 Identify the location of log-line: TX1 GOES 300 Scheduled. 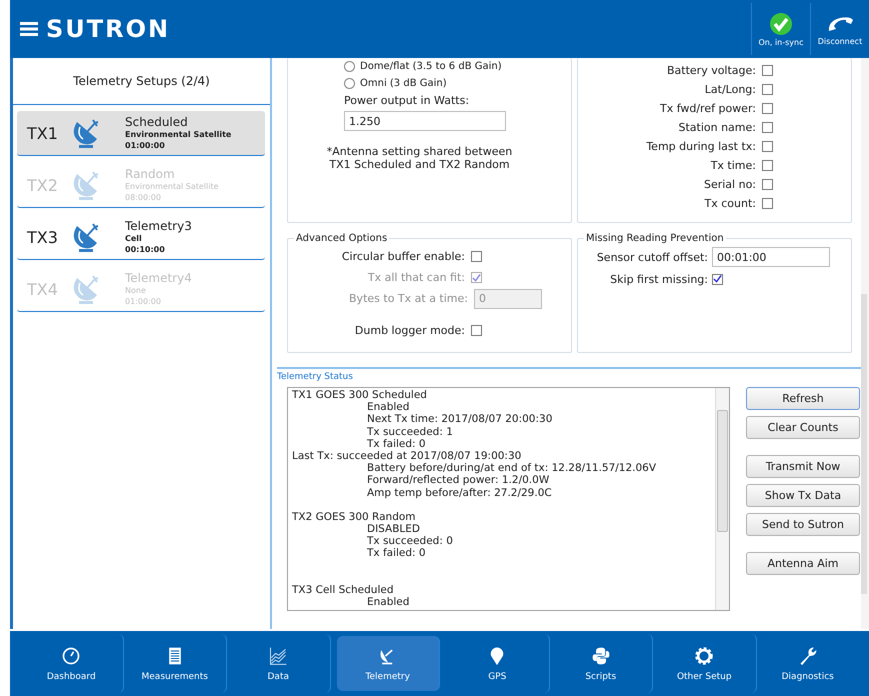
(359, 395).